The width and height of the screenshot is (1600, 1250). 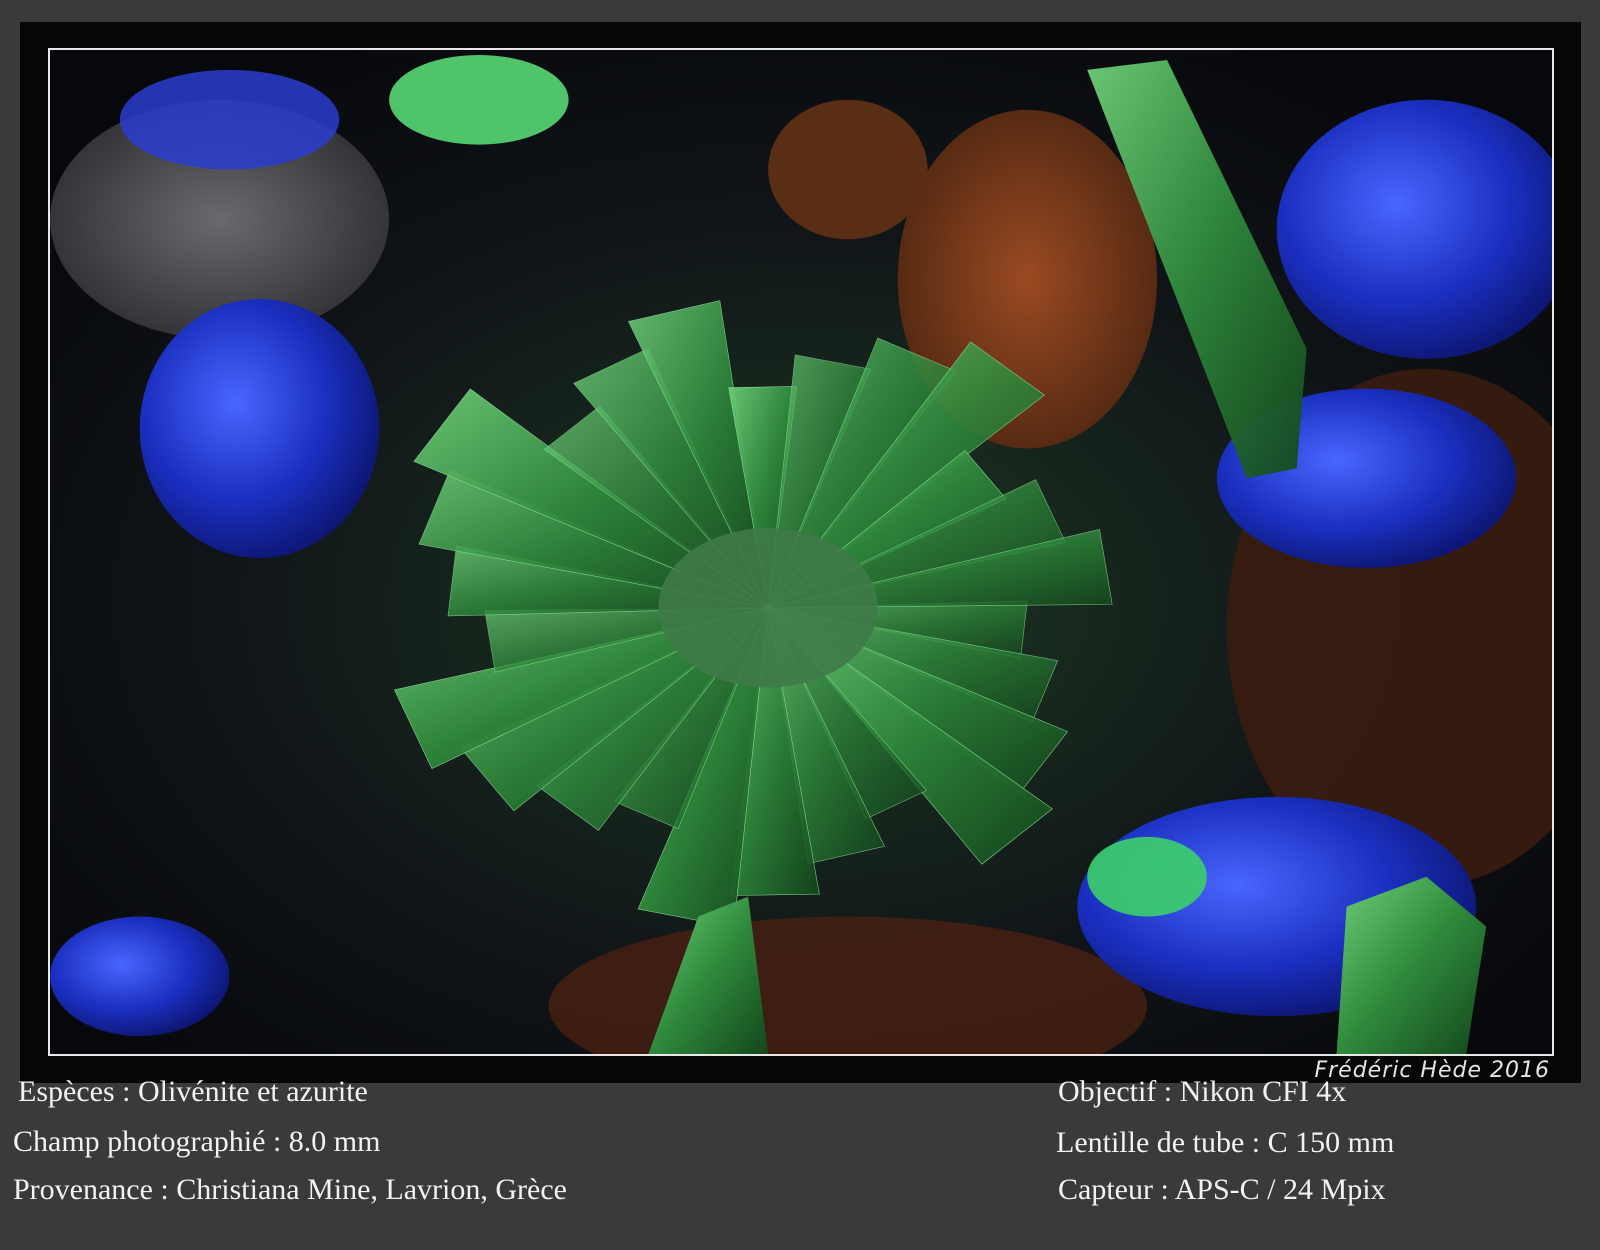 What do you see at coordinates (197, 1141) in the screenshot?
I see `field-caption: Champ photographié : 8.0 mm` at bounding box center [197, 1141].